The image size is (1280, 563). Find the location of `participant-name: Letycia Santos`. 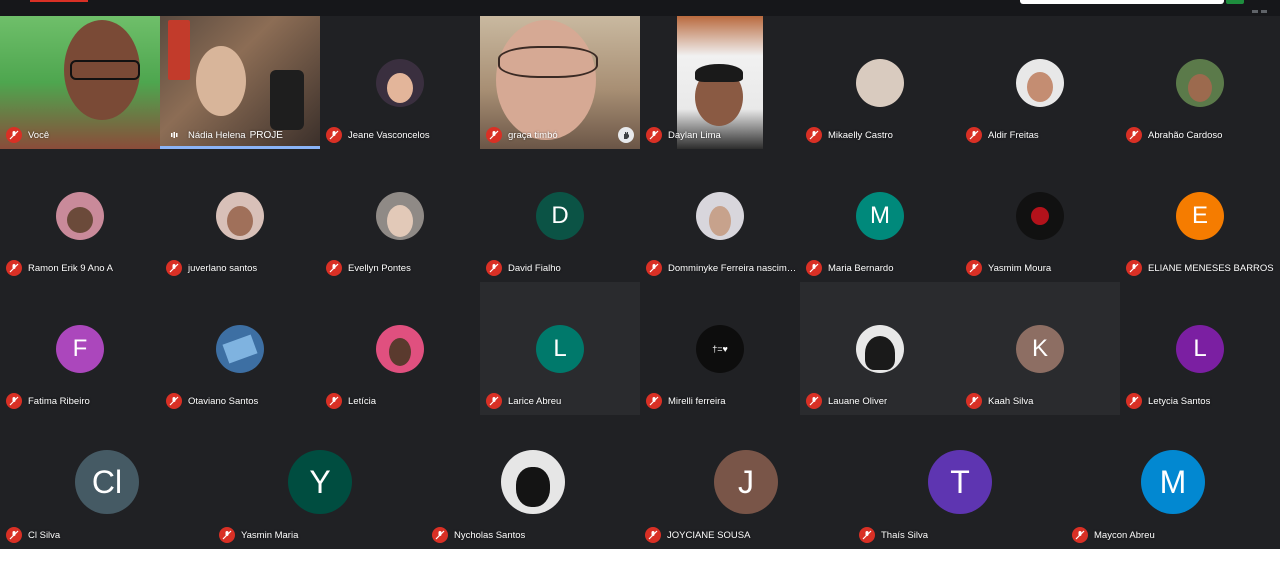

participant-name: Letycia Santos is located at coordinates (1179, 401).